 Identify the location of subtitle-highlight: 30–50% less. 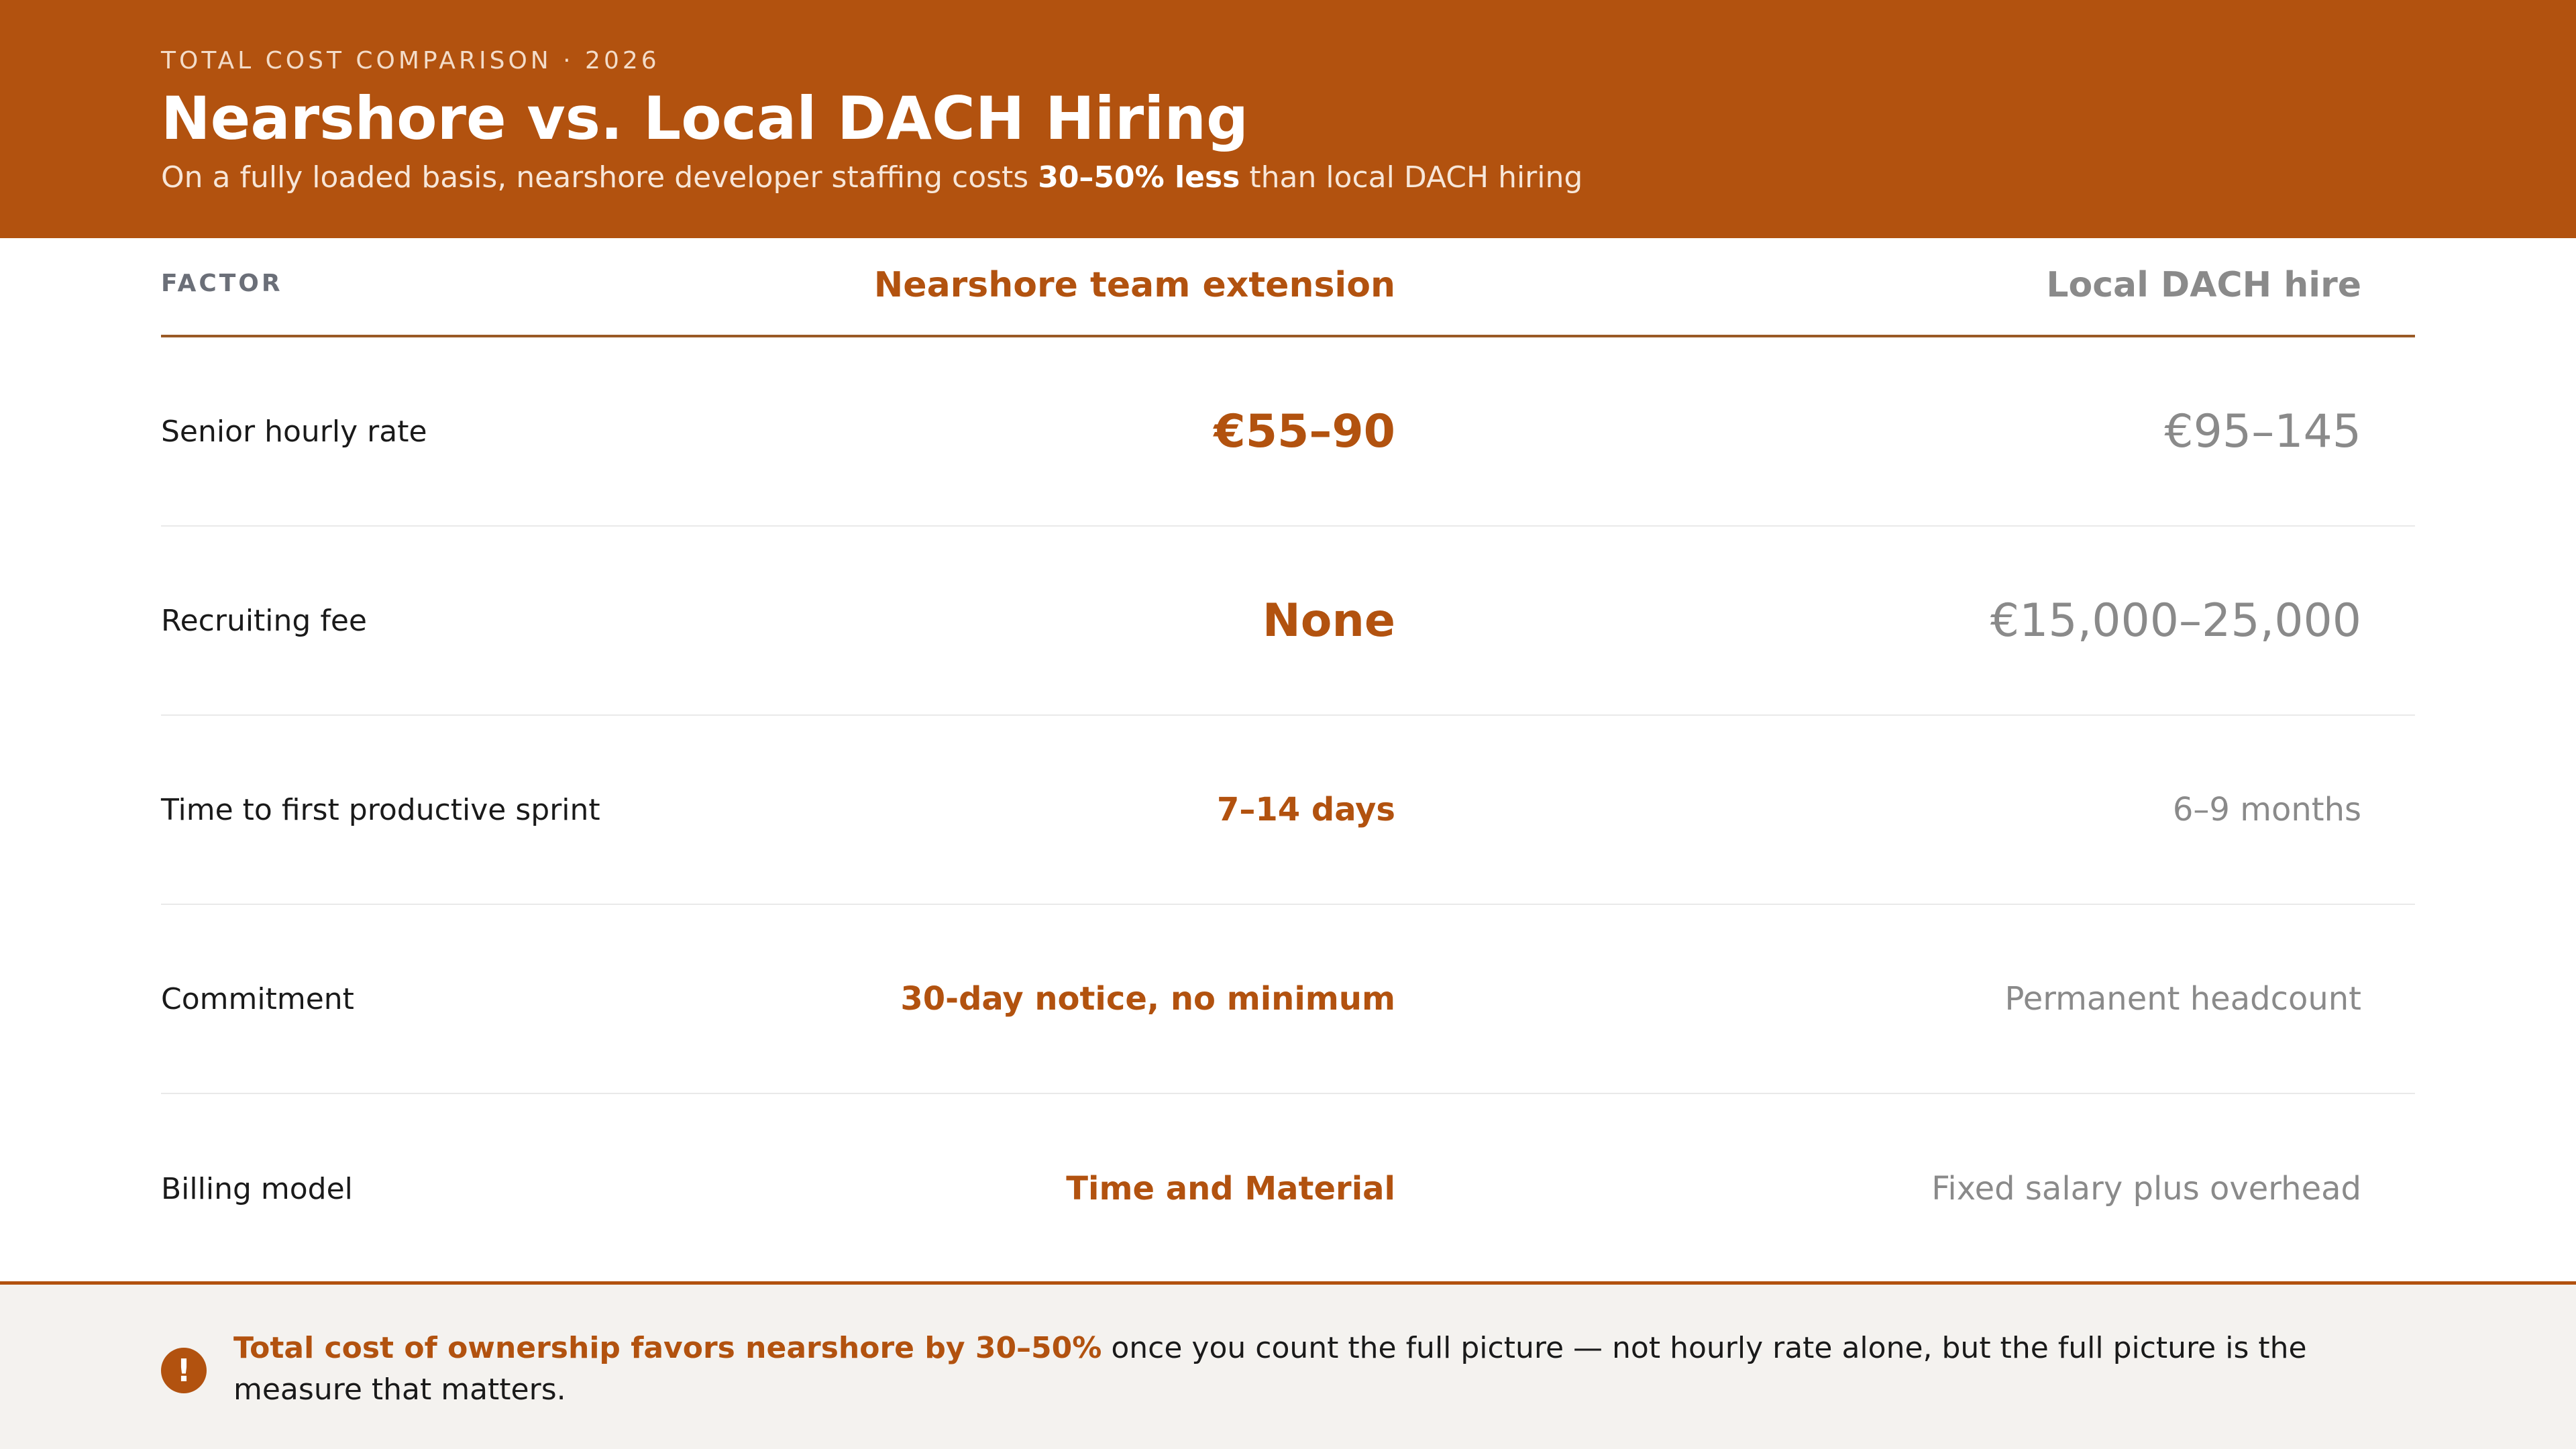
(1139, 177).